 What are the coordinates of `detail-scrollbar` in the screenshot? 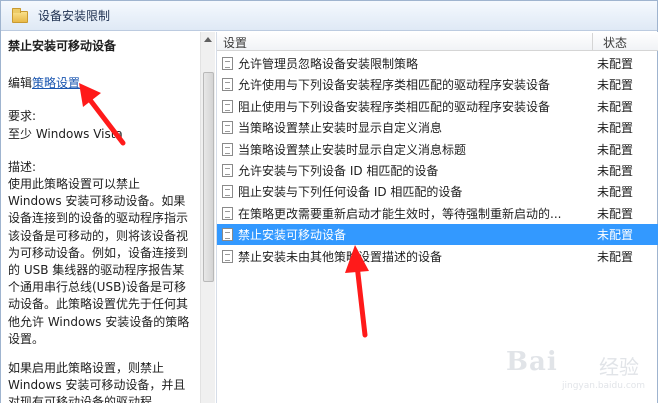 It's located at (207, 217).